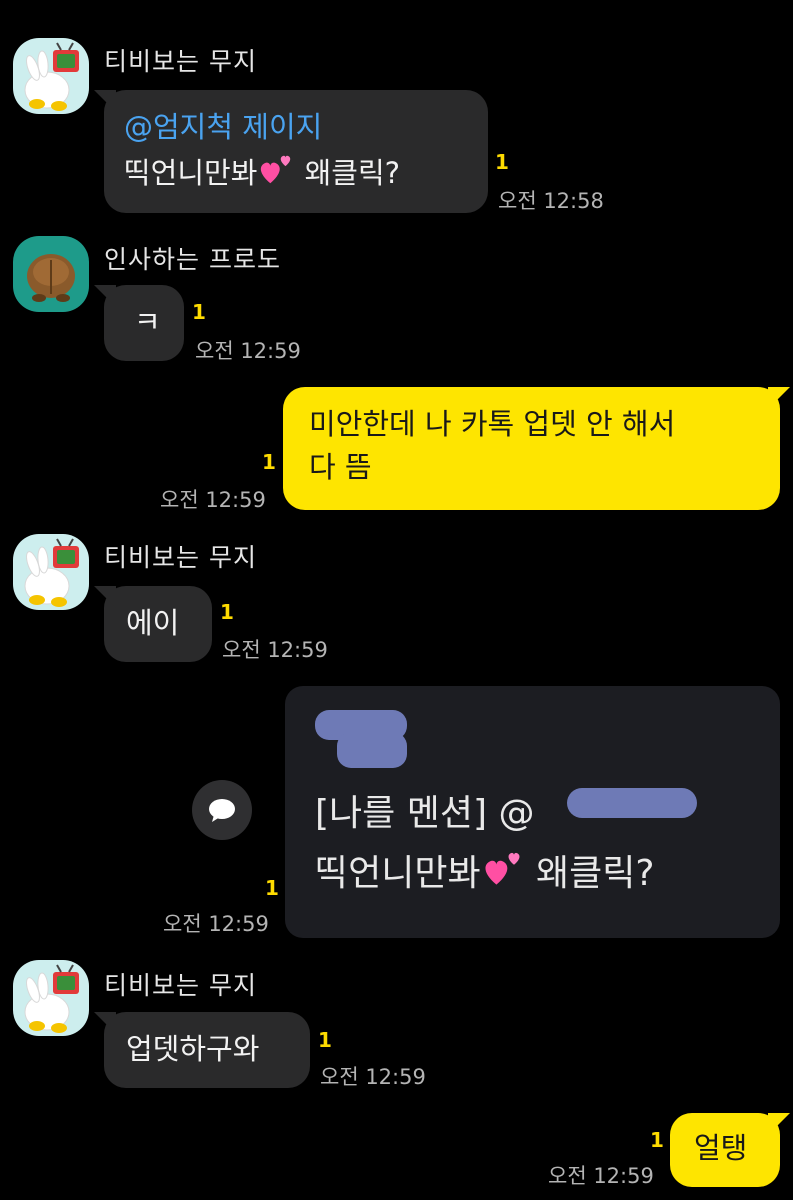 This screenshot has height=1200, width=793. I want to click on message-bubble: ㅋ, so click(139, 323).